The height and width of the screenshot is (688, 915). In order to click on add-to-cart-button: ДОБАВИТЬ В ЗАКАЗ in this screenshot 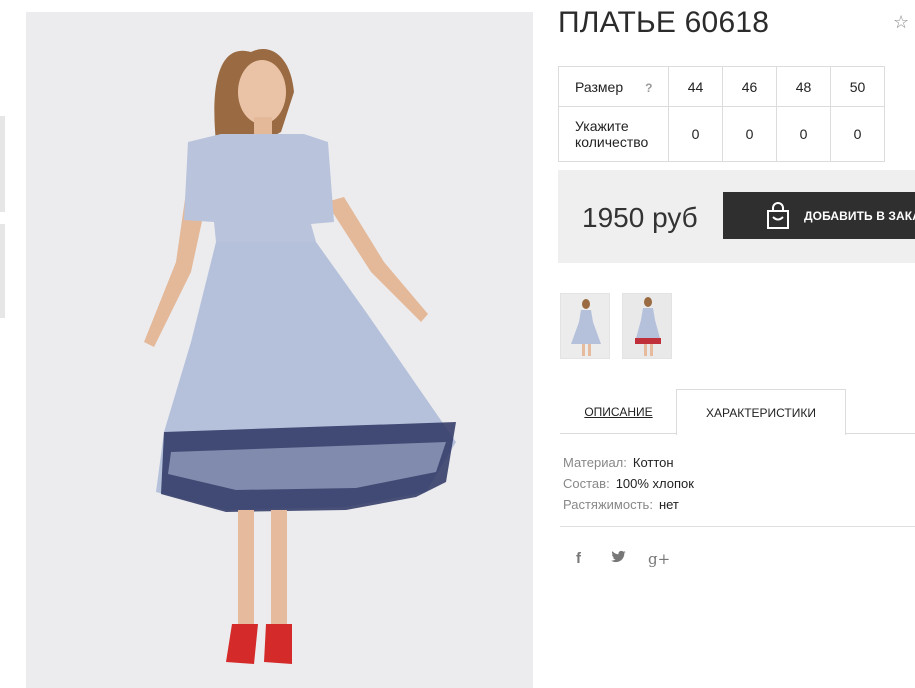, I will do `click(819, 215)`.